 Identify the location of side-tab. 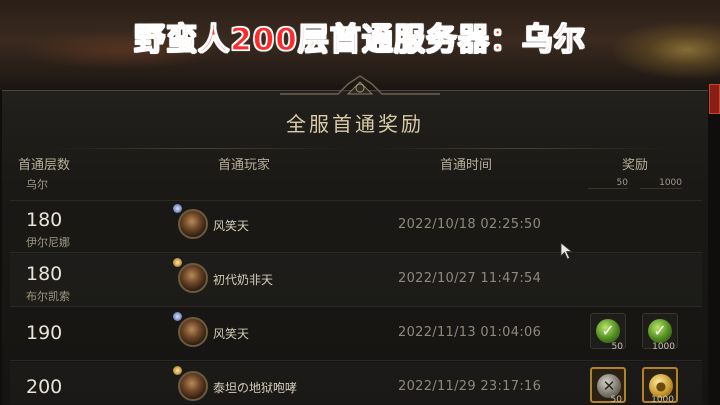
(714, 99).